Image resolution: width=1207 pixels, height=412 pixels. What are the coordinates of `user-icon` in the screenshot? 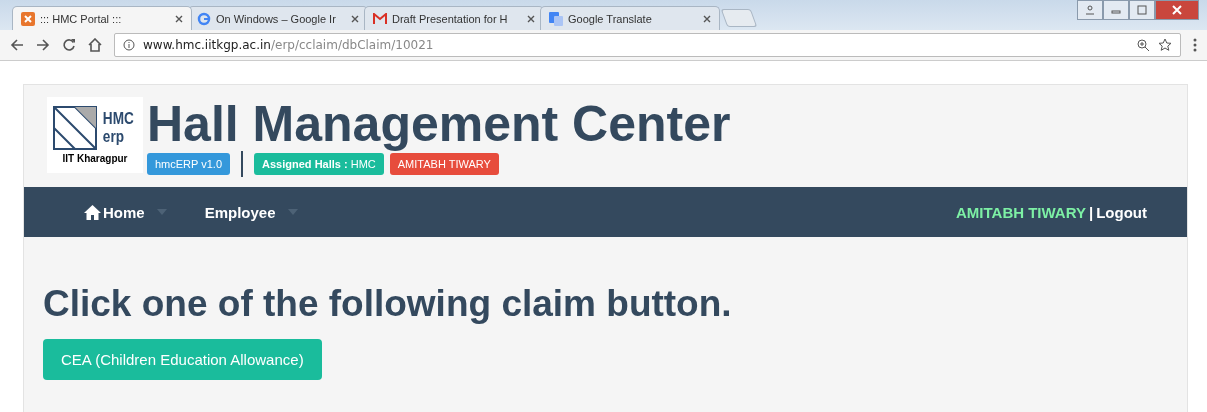 It's located at (1090, 10).